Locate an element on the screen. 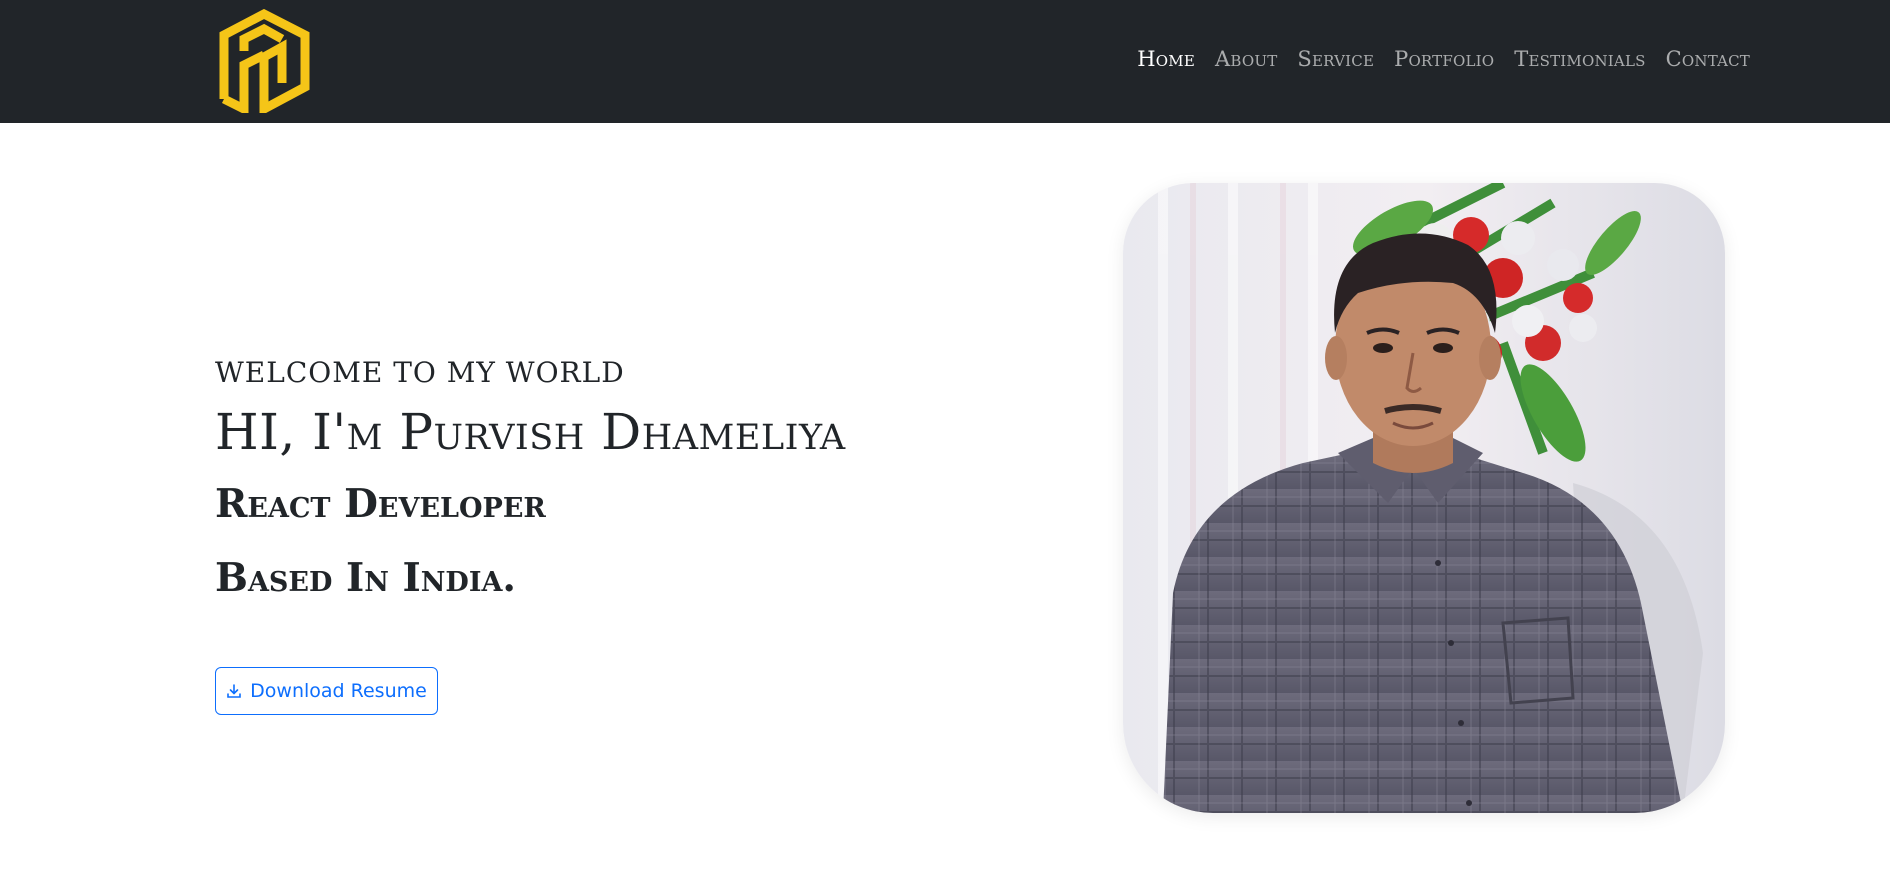 The width and height of the screenshot is (1890, 895). hero-name-heading: HI, I'm Purvish Dhameliya is located at coordinates (530, 432).